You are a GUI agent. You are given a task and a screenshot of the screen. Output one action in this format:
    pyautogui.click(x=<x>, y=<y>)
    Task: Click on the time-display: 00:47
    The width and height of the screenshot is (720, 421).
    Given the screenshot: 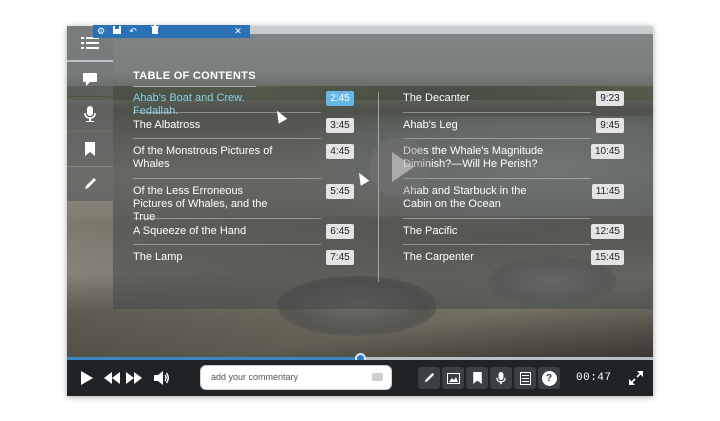 What is the action you would take?
    pyautogui.click(x=594, y=378)
    